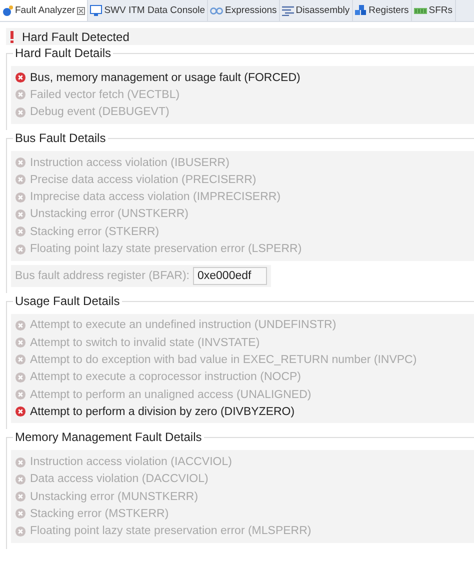 This screenshot has height=562, width=474. I want to click on monitor-icon, so click(96, 10).